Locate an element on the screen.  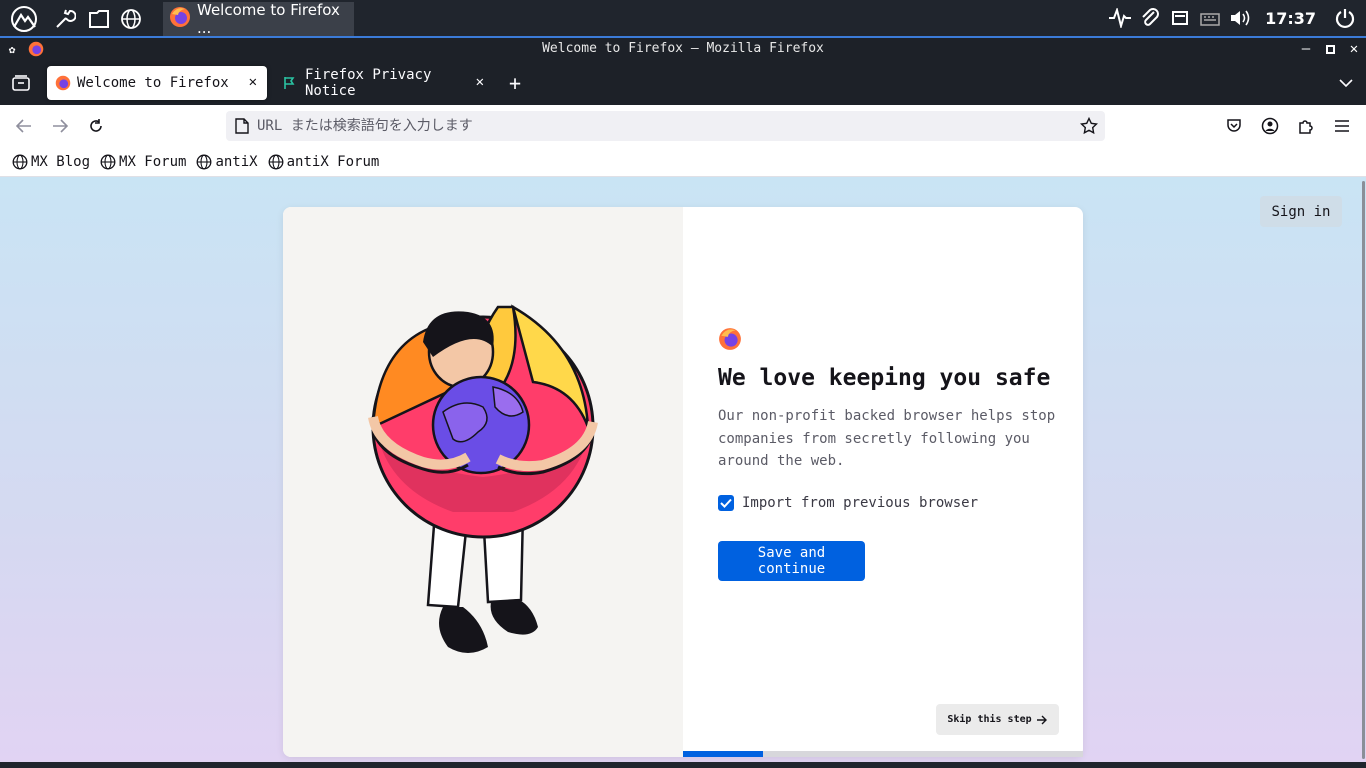
navigation-toolbar is located at coordinates (683, 126).